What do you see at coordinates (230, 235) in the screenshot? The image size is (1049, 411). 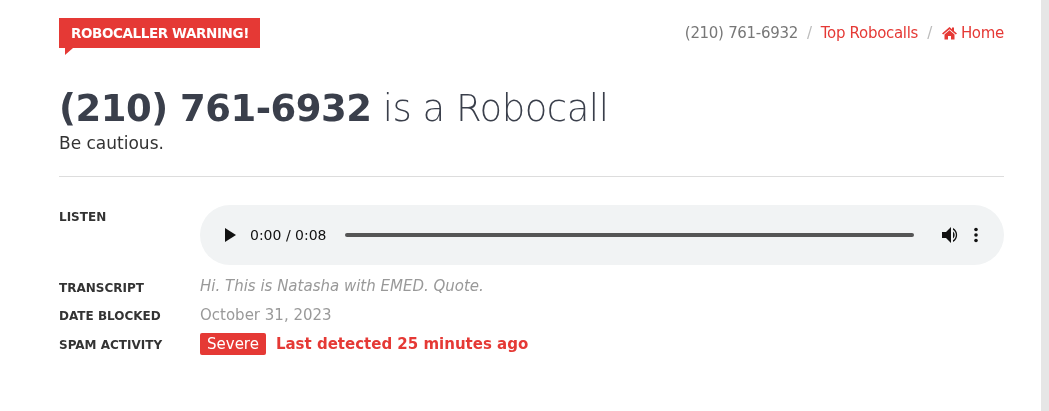 I see `play-icon` at bounding box center [230, 235].